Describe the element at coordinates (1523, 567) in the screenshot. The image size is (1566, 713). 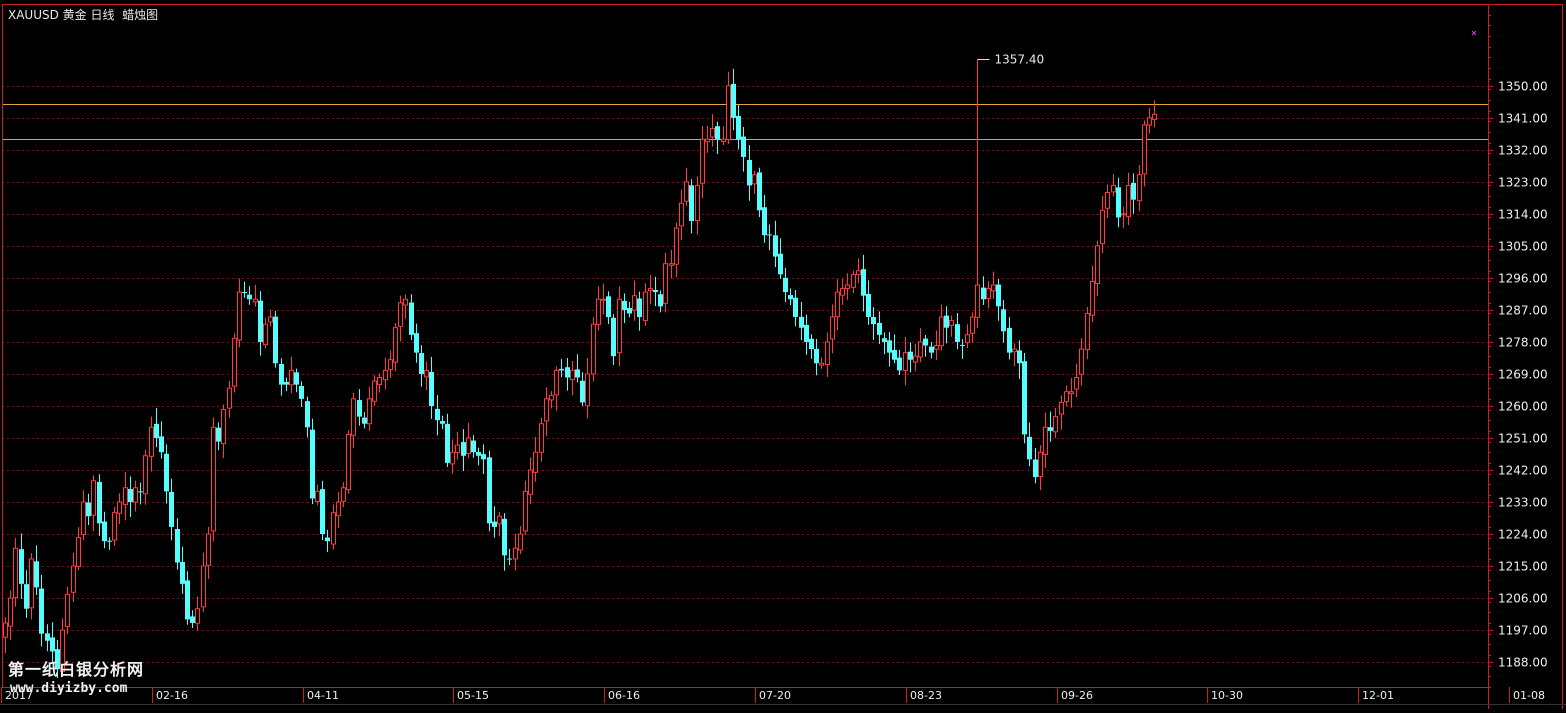
I see `y-tick-label: 1215.00` at that location.